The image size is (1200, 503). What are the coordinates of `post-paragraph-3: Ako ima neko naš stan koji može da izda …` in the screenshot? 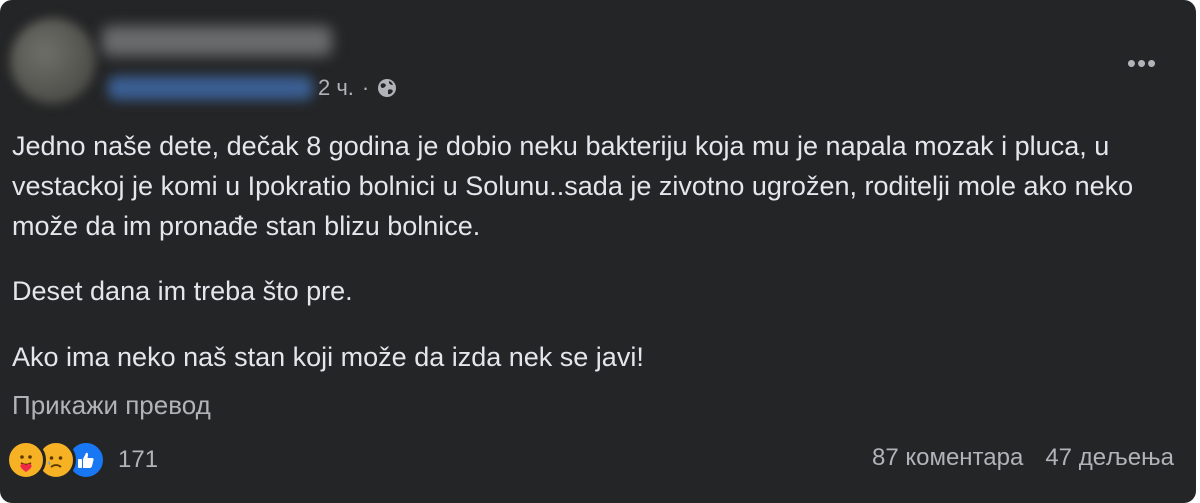 It's located at (328, 357).